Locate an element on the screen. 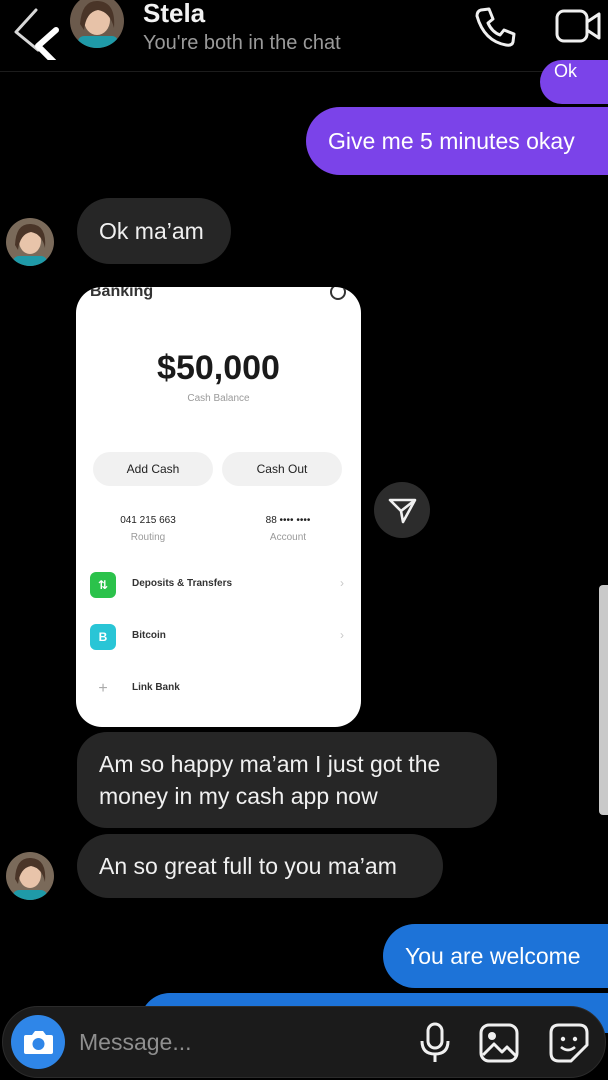 This screenshot has width=608, height=1080. profile-icon is located at coordinates (338, 293).